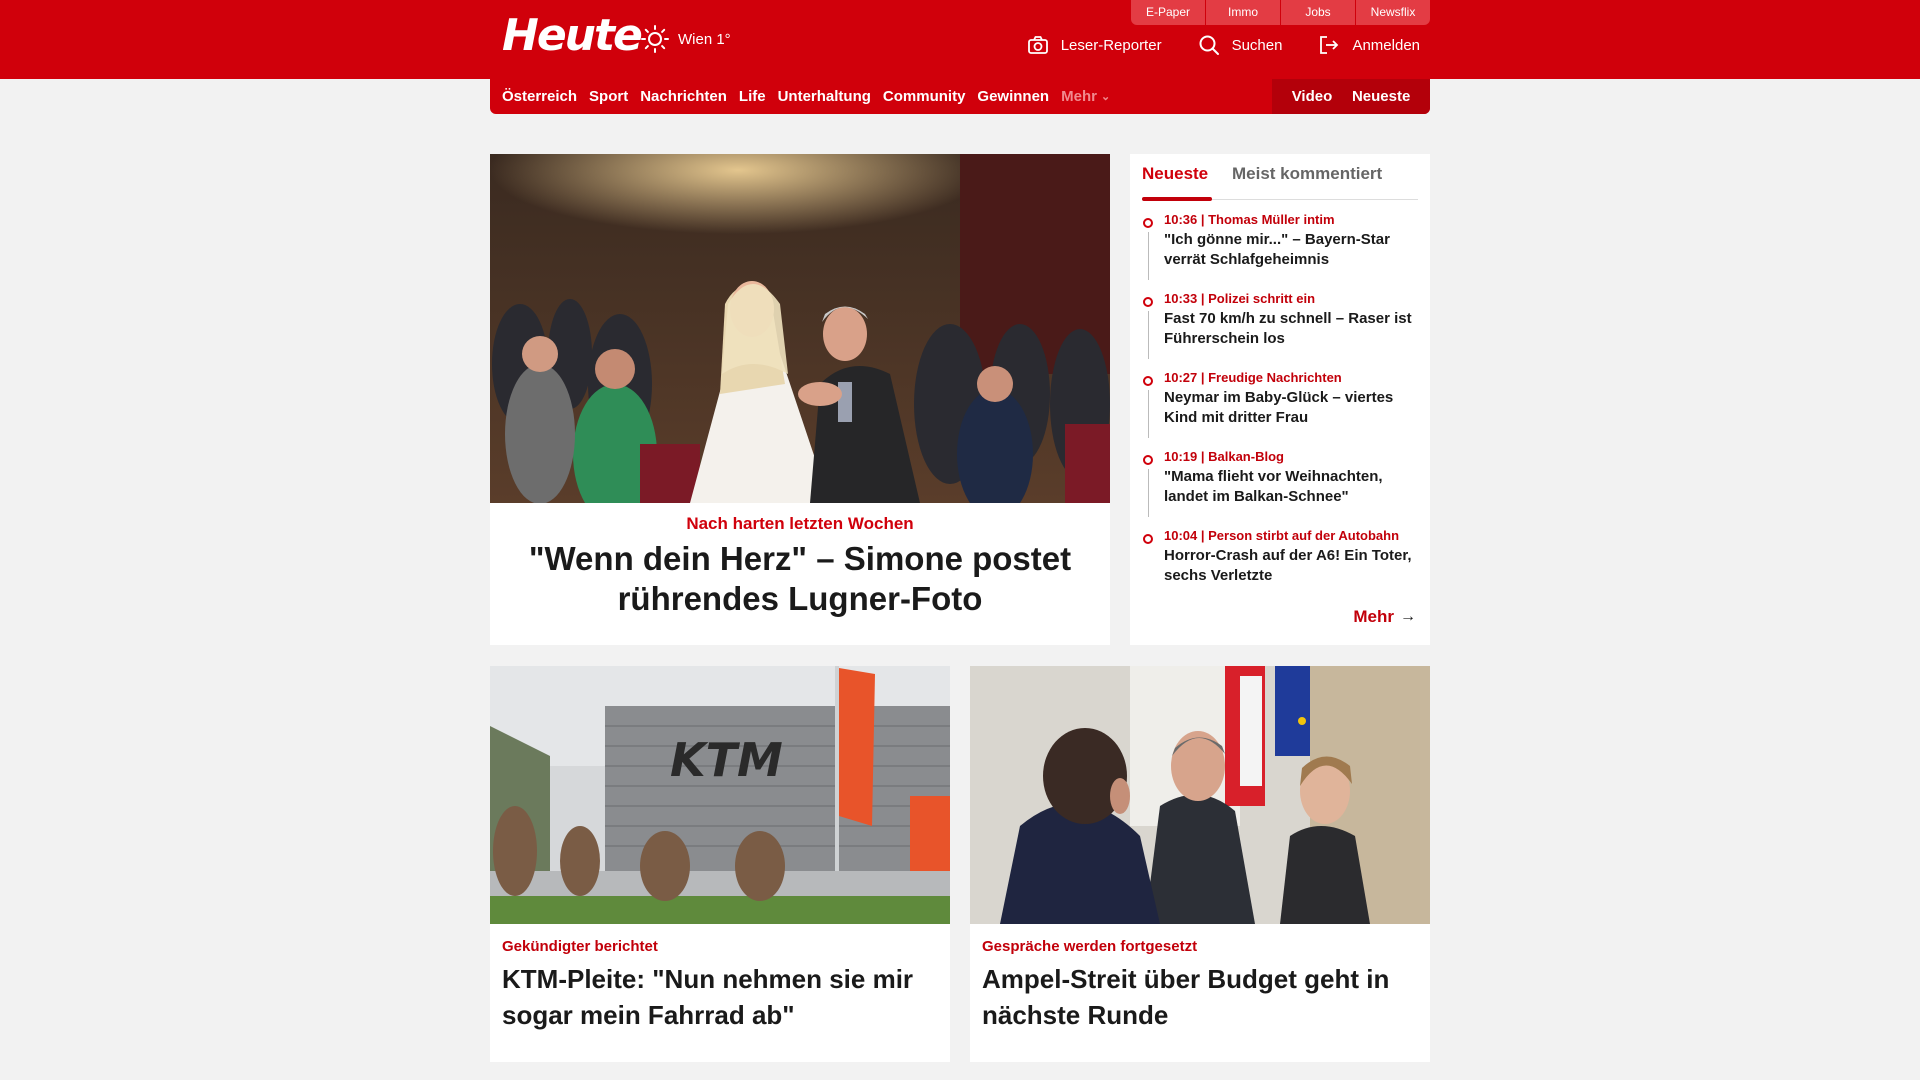  What do you see at coordinates (1243, 12) in the screenshot?
I see `quicklink-immo: Immo` at bounding box center [1243, 12].